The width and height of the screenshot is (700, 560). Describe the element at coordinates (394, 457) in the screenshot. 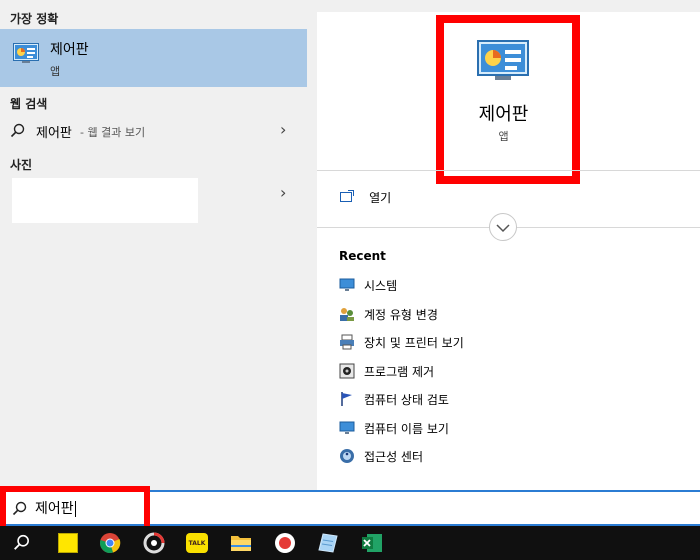

I see `recent-item-label: 접근성 센터` at that location.